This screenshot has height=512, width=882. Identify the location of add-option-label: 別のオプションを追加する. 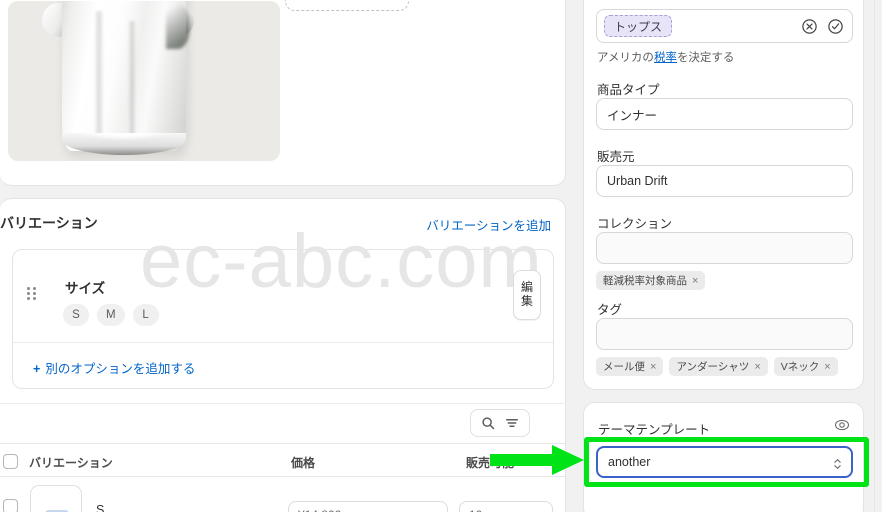
(120, 369).